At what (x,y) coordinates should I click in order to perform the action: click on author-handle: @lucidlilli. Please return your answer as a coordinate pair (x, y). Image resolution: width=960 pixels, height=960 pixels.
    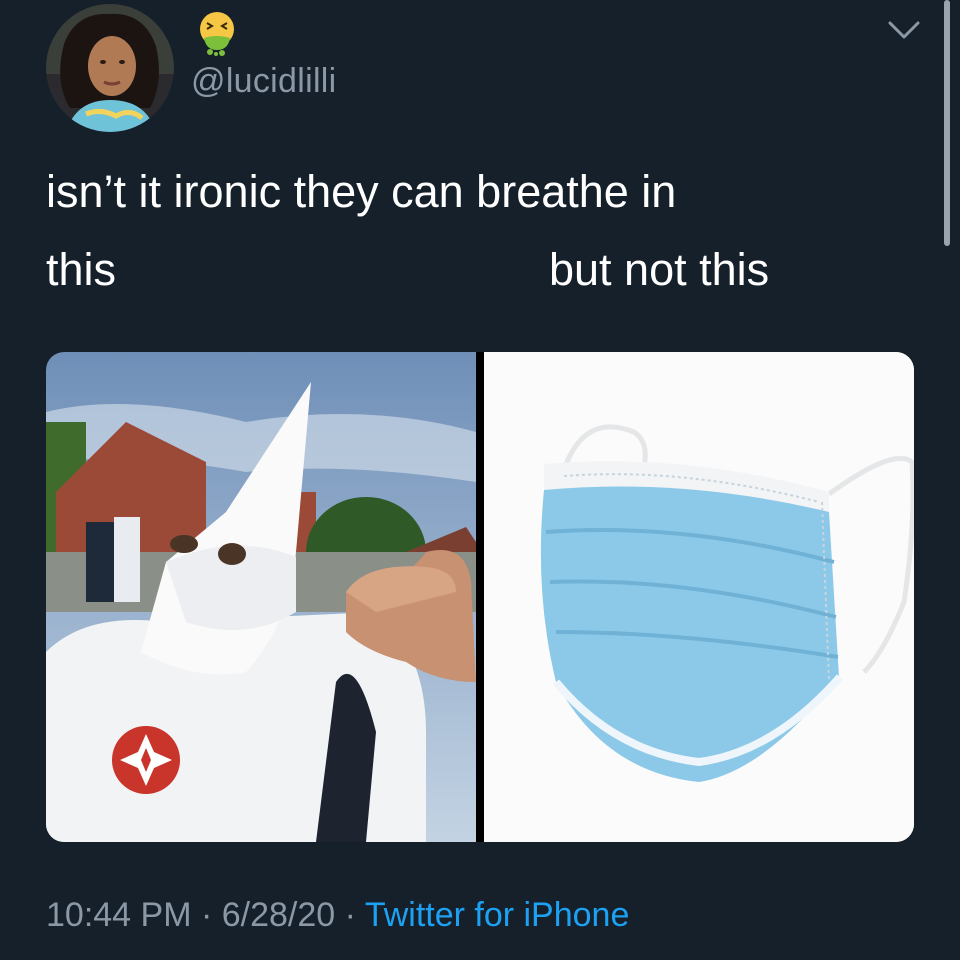
    Looking at the image, I should click on (264, 81).